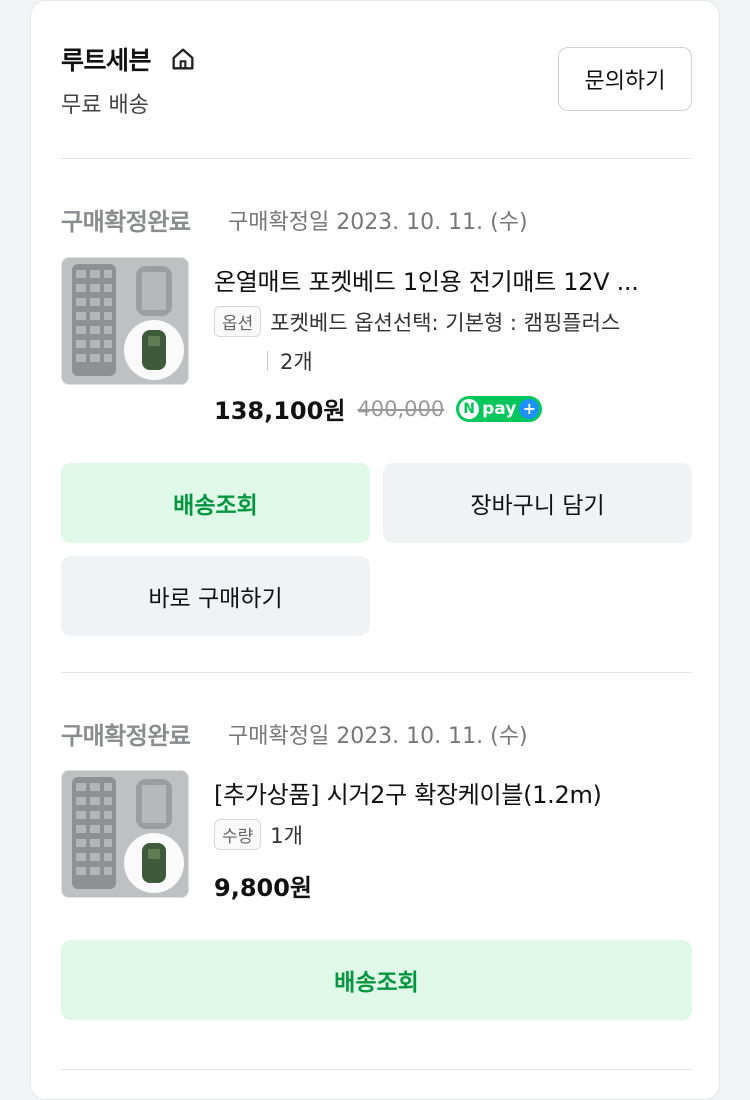 The image size is (750, 1100). Describe the element at coordinates (105, 105) in the screenshot. I see `shipping-info: 무료 배송` at that location.